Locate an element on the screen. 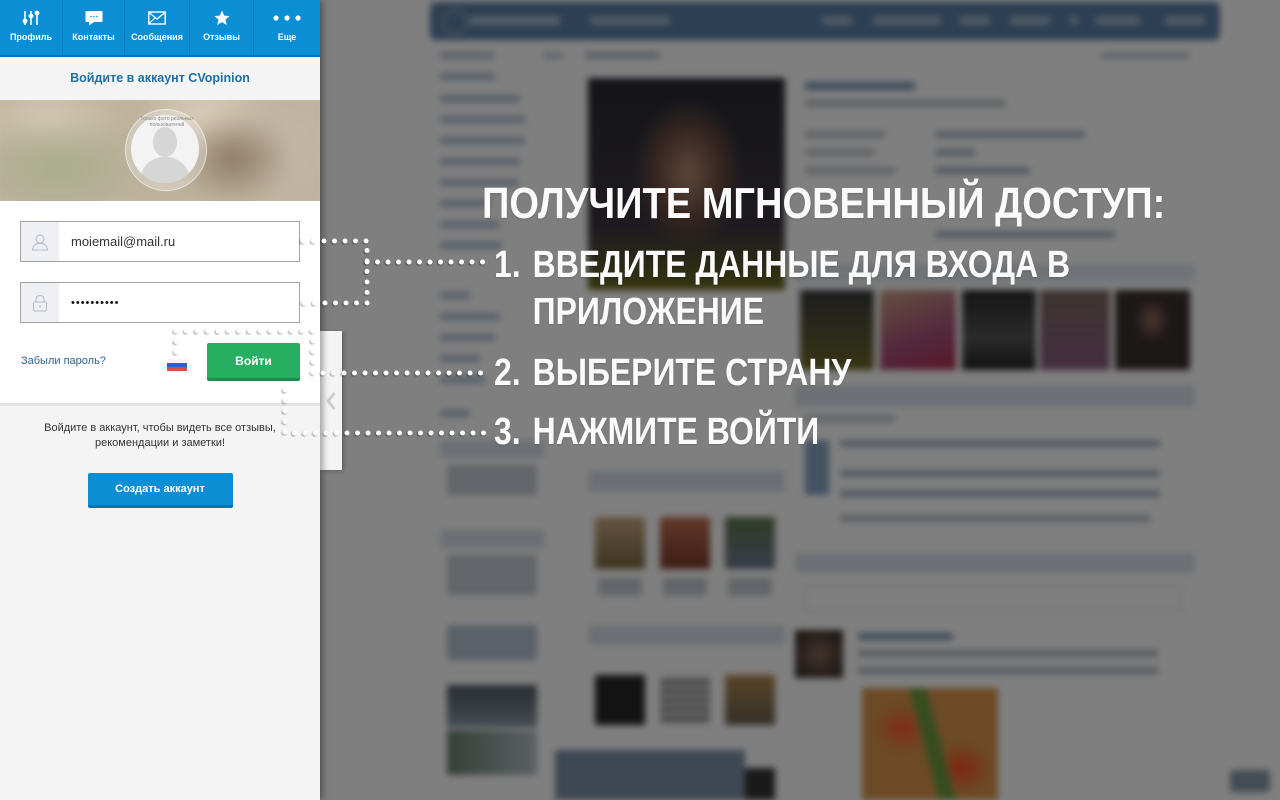  step-number: 1. is located at coordinates (507, 265).